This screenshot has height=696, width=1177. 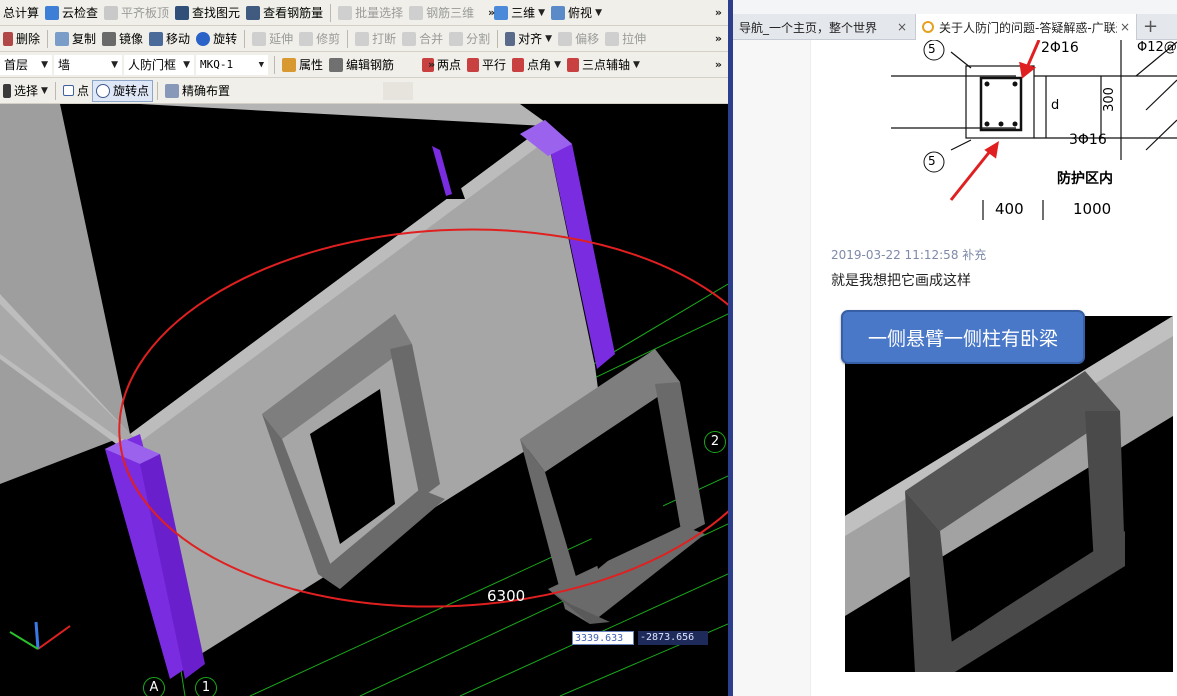 What do you see at coordinates (207, 13) in the screenshot?
I see `find-element-button: 查找图元` at bounding box center [207, 13].